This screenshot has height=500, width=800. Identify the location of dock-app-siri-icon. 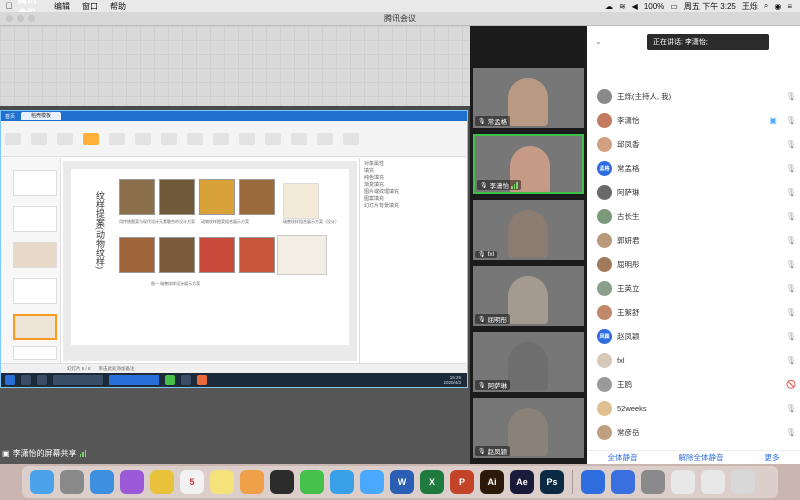
(132, 482).